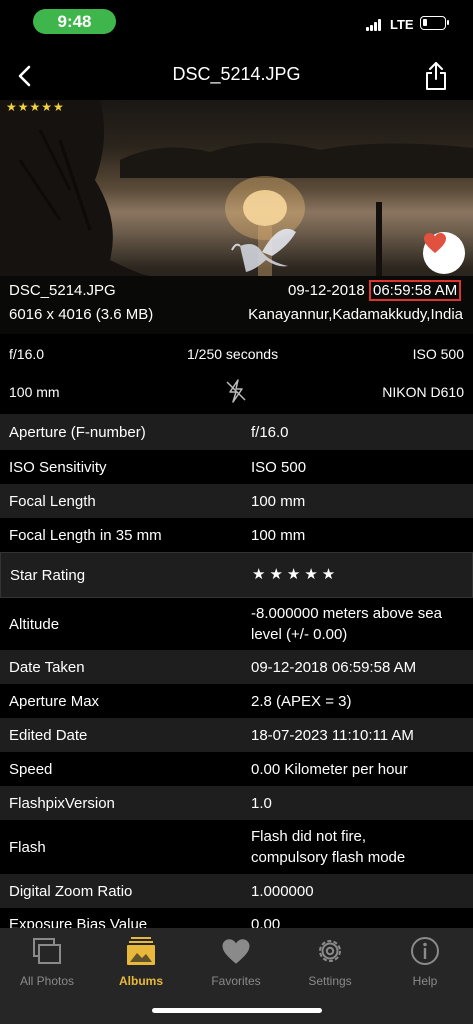 The height and width of the screenshot is (1024, 473). I want to click on row-key: Focal Length in 35 mm, so click(85, 535).